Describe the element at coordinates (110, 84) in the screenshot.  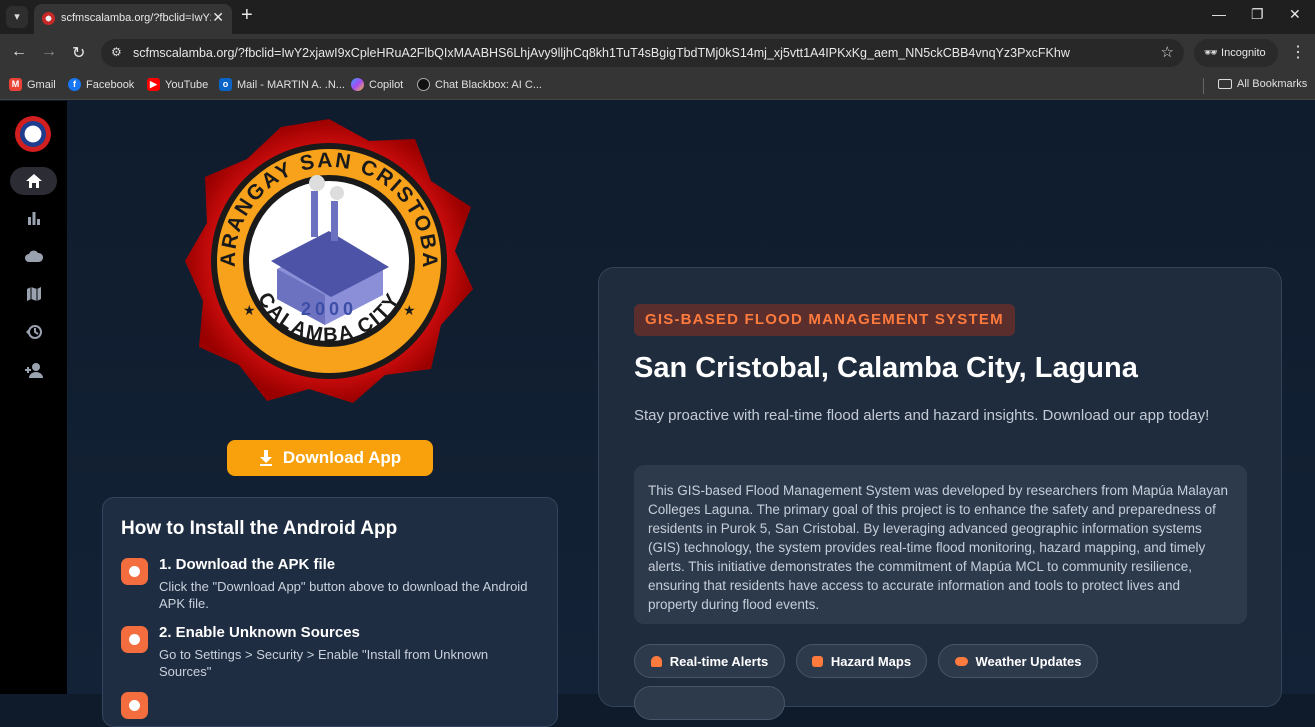
I see `bookmark-label: Facebook` at that location.